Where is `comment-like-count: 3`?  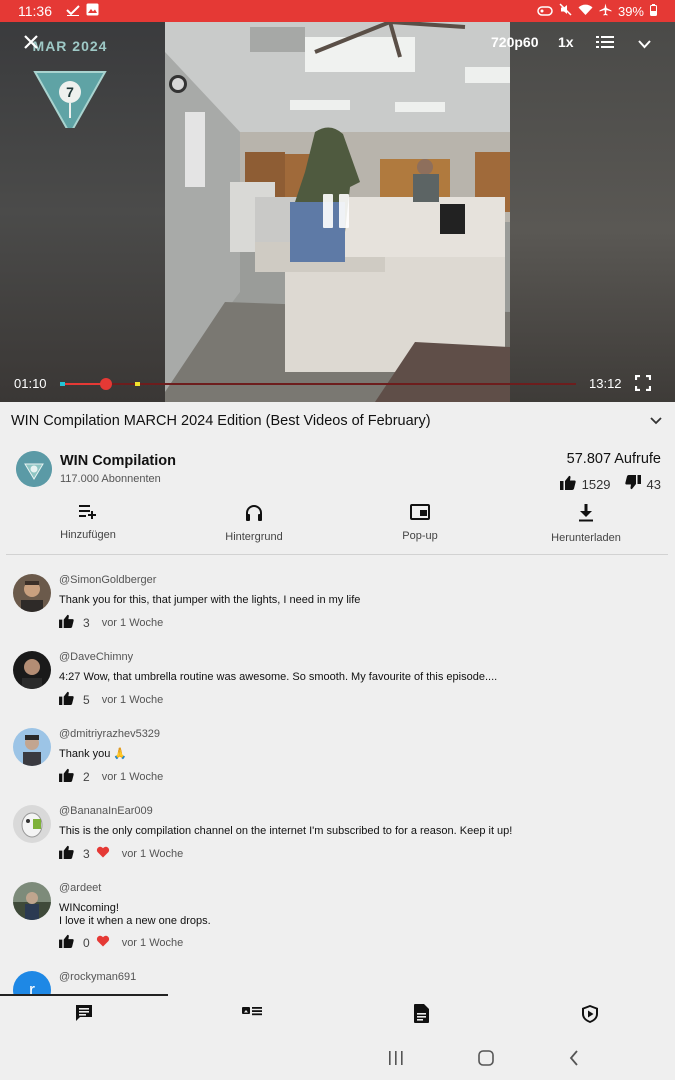
comment-like-count: 3 is located at coordinates (86, 853).